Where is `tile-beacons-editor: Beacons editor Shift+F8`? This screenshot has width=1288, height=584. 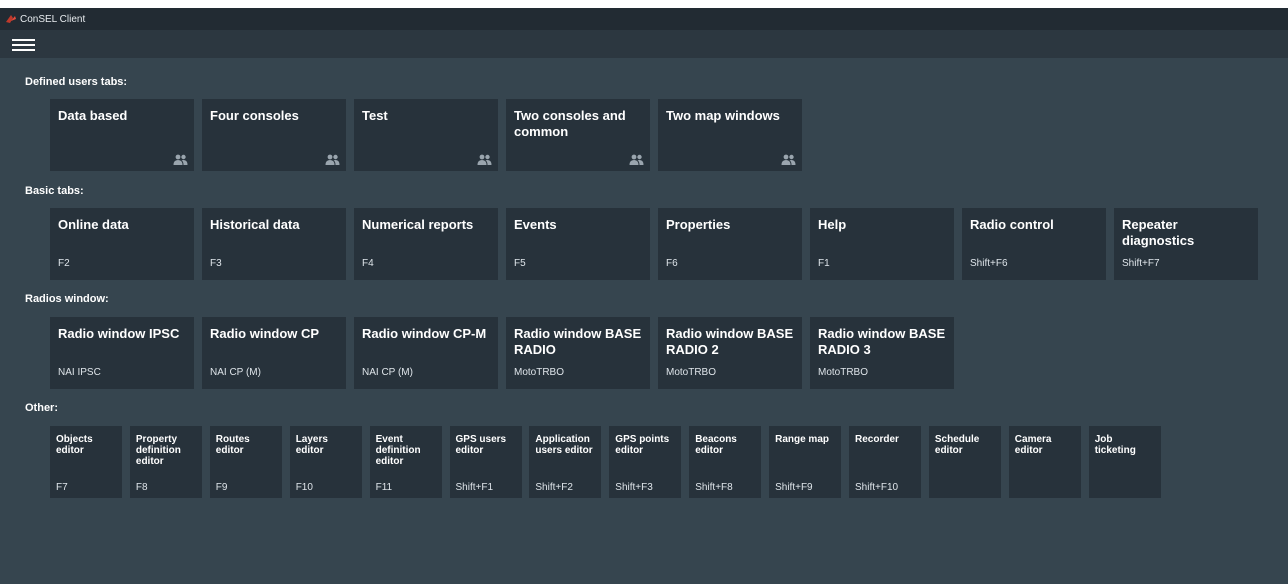 tile-beacons-editor: Beacons editor Shift+F8 is located at coordinates (725, 462).